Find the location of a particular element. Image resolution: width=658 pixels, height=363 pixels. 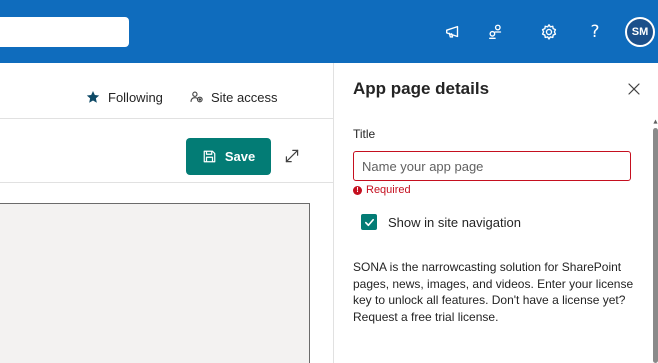

command-divider is located at coordinates (166, 118).